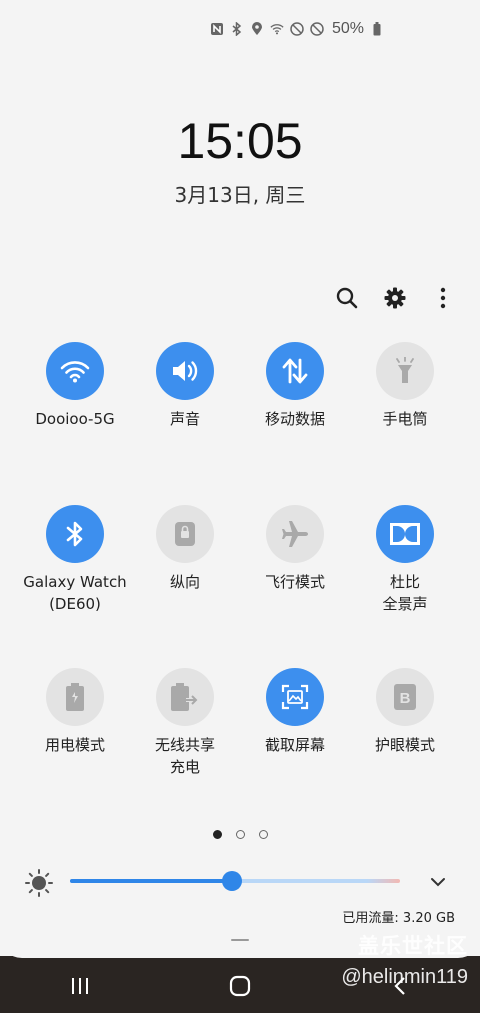  Describe the element at coordinates (443, 298) in the screenshot. I see `more-icon` at that location.